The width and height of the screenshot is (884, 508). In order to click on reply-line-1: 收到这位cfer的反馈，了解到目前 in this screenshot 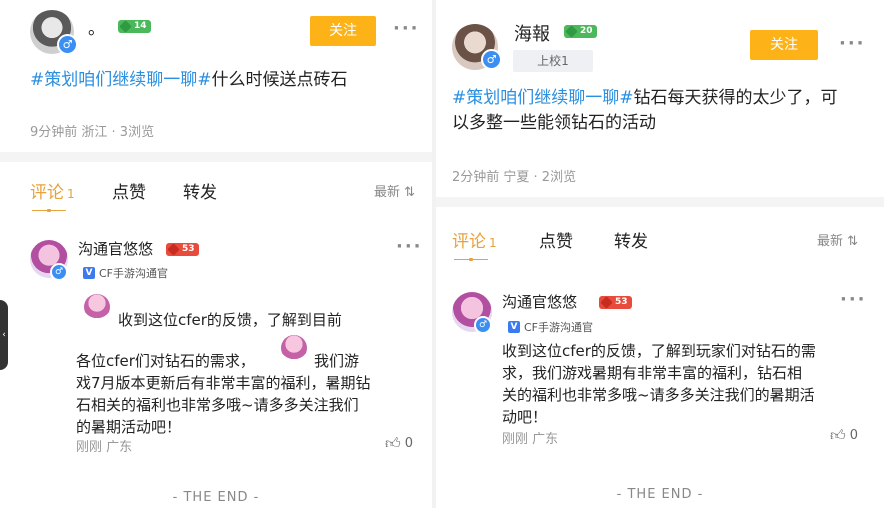, I will do `click(230, 320)`.